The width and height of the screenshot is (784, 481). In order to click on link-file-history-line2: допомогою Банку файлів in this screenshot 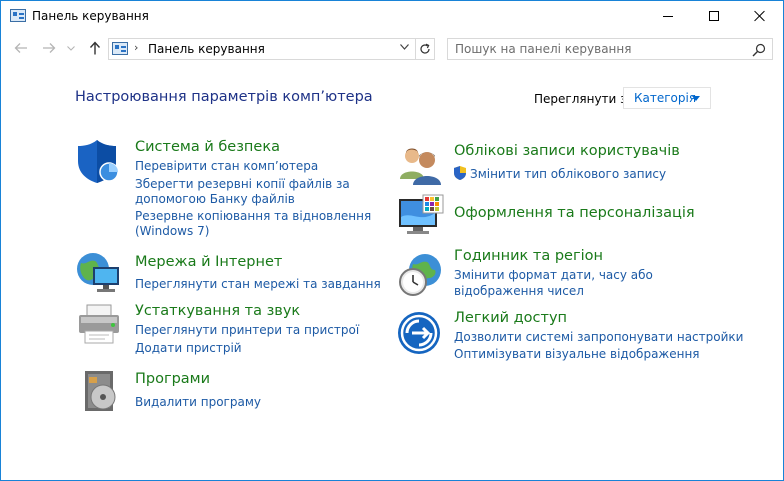, I will do `click(215, 199)`.